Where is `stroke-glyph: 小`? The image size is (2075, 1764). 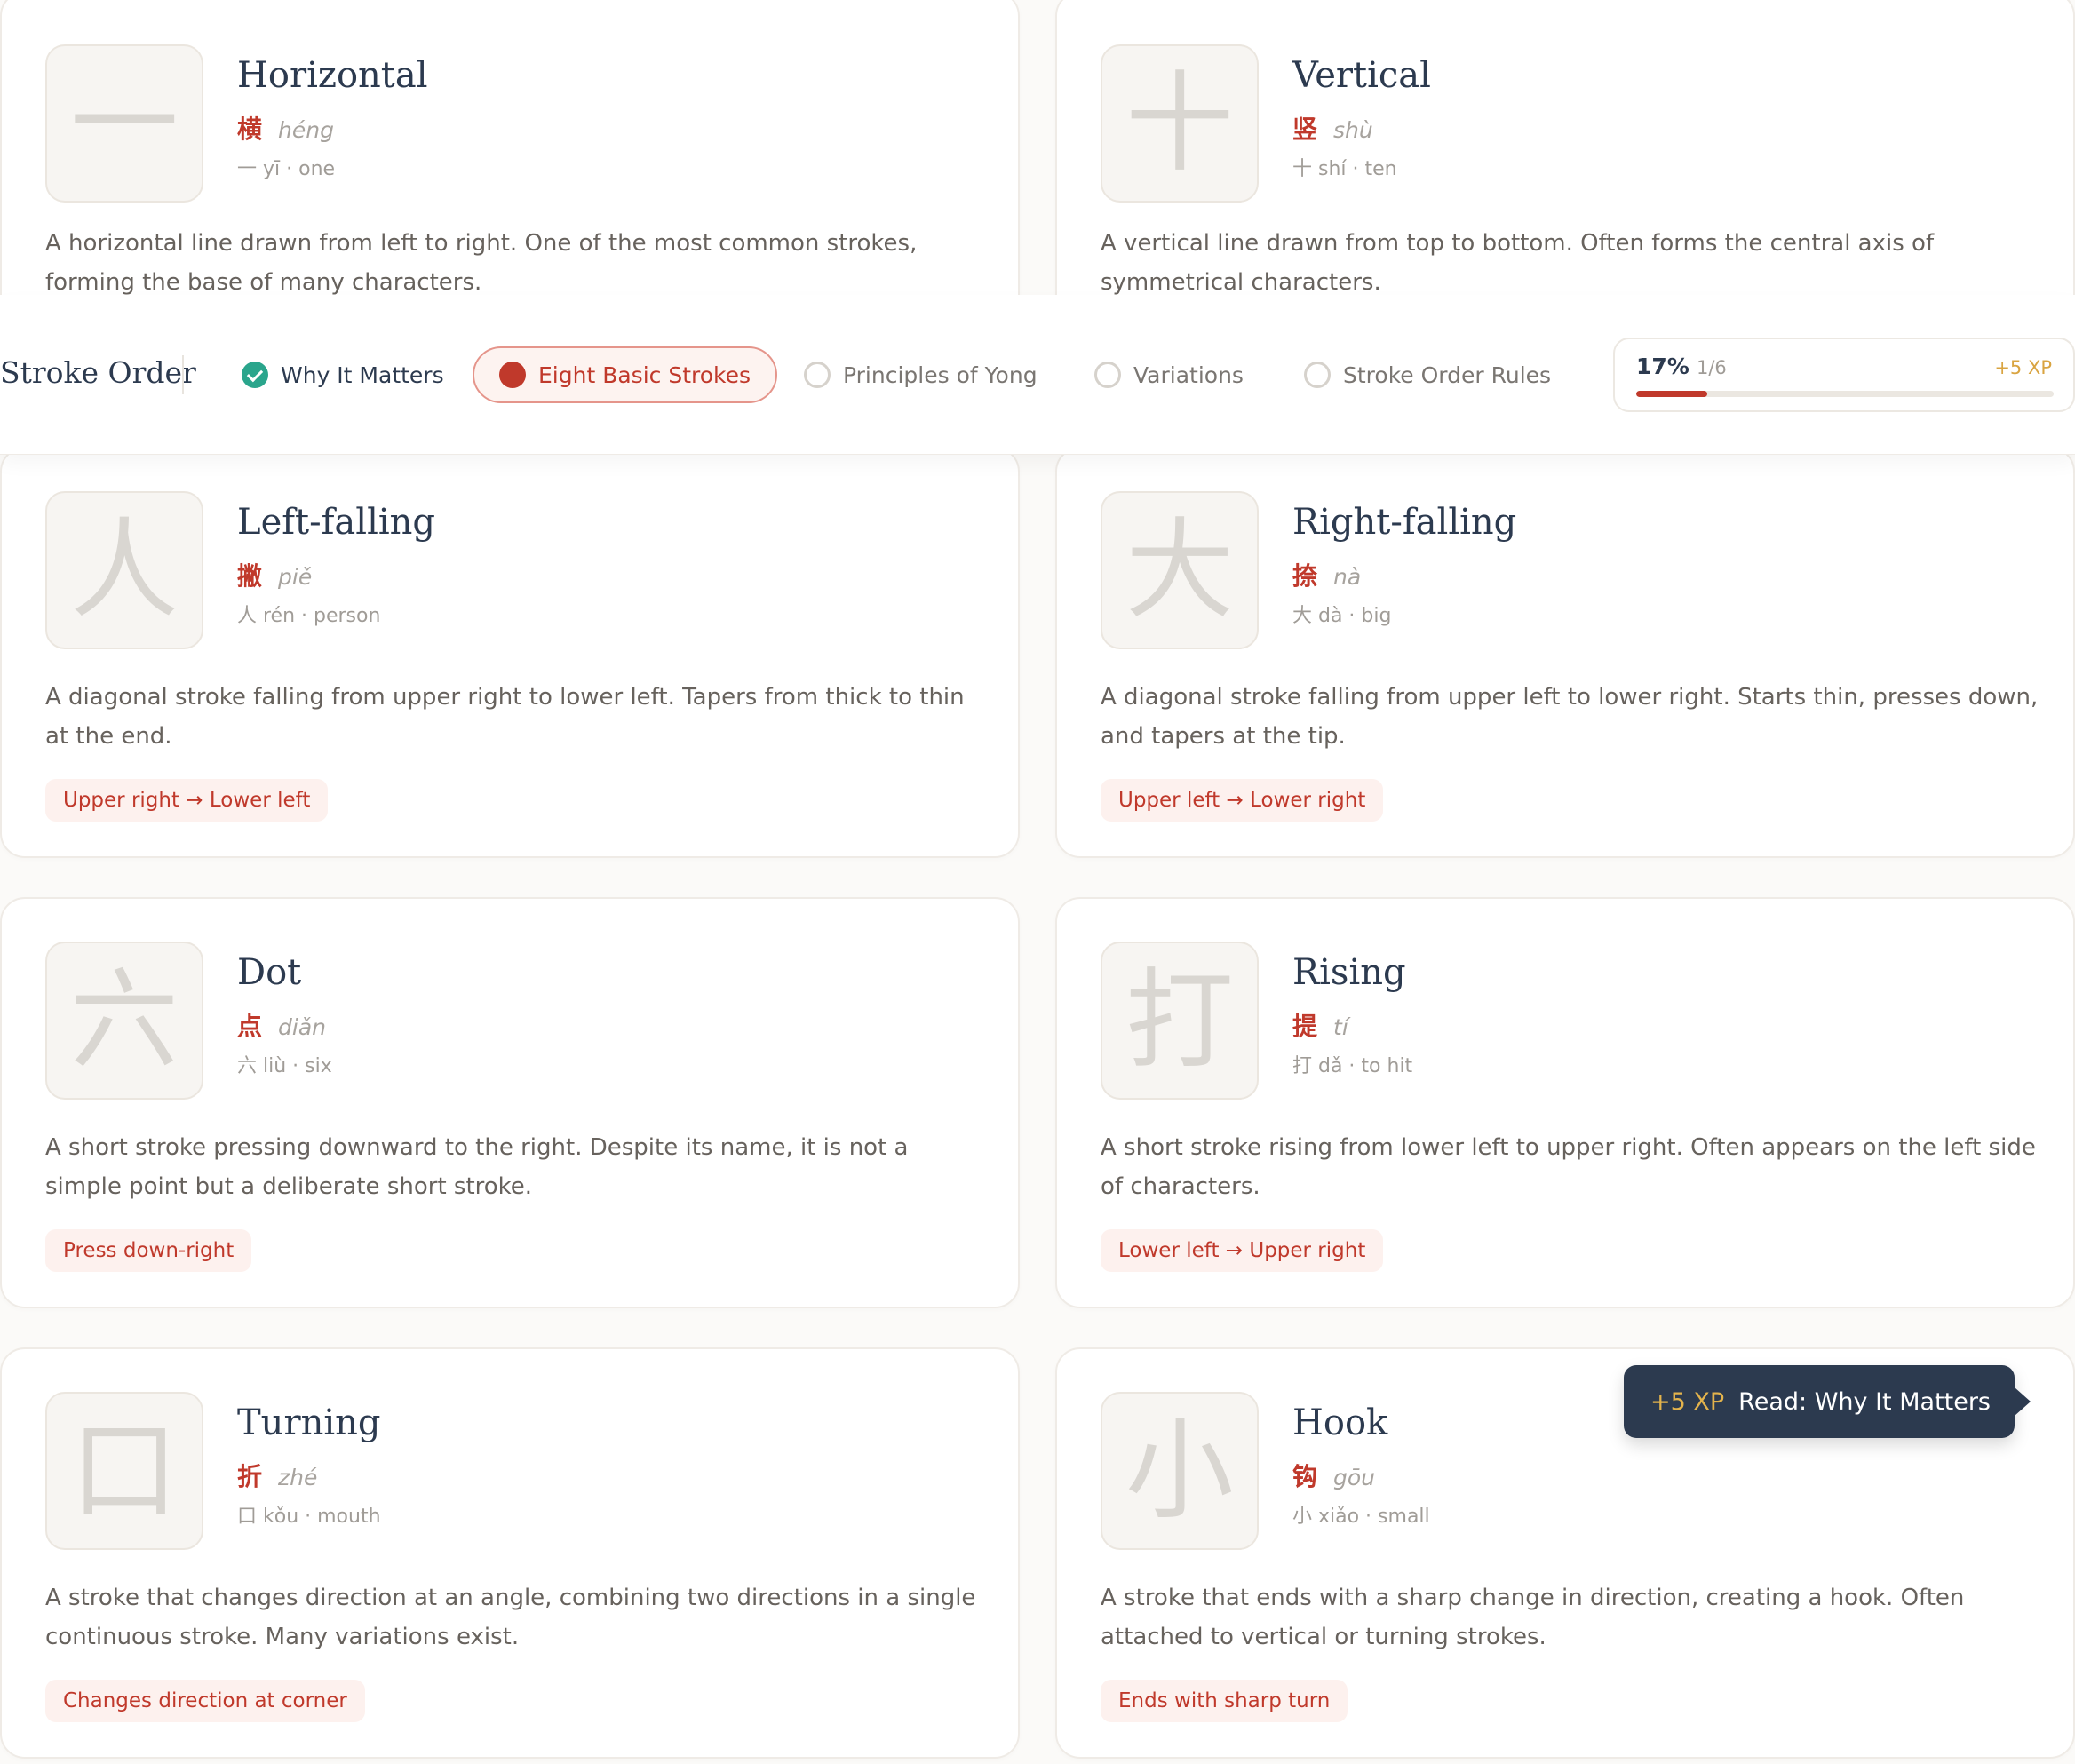 stroke-glyph: 小 is located at coordinates (1180, 1471).